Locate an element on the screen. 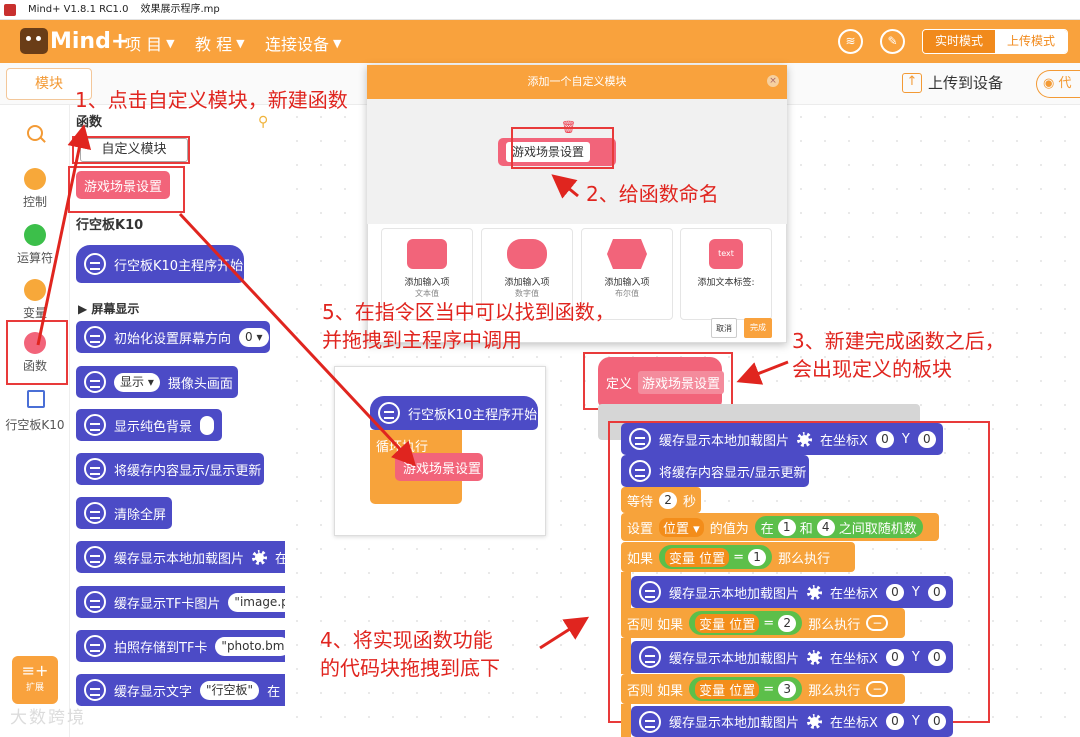 The width and height of the screenshot is (1080, 737). mode-switch: 实时模式 上传模式 is located at coordinates (995, 41).